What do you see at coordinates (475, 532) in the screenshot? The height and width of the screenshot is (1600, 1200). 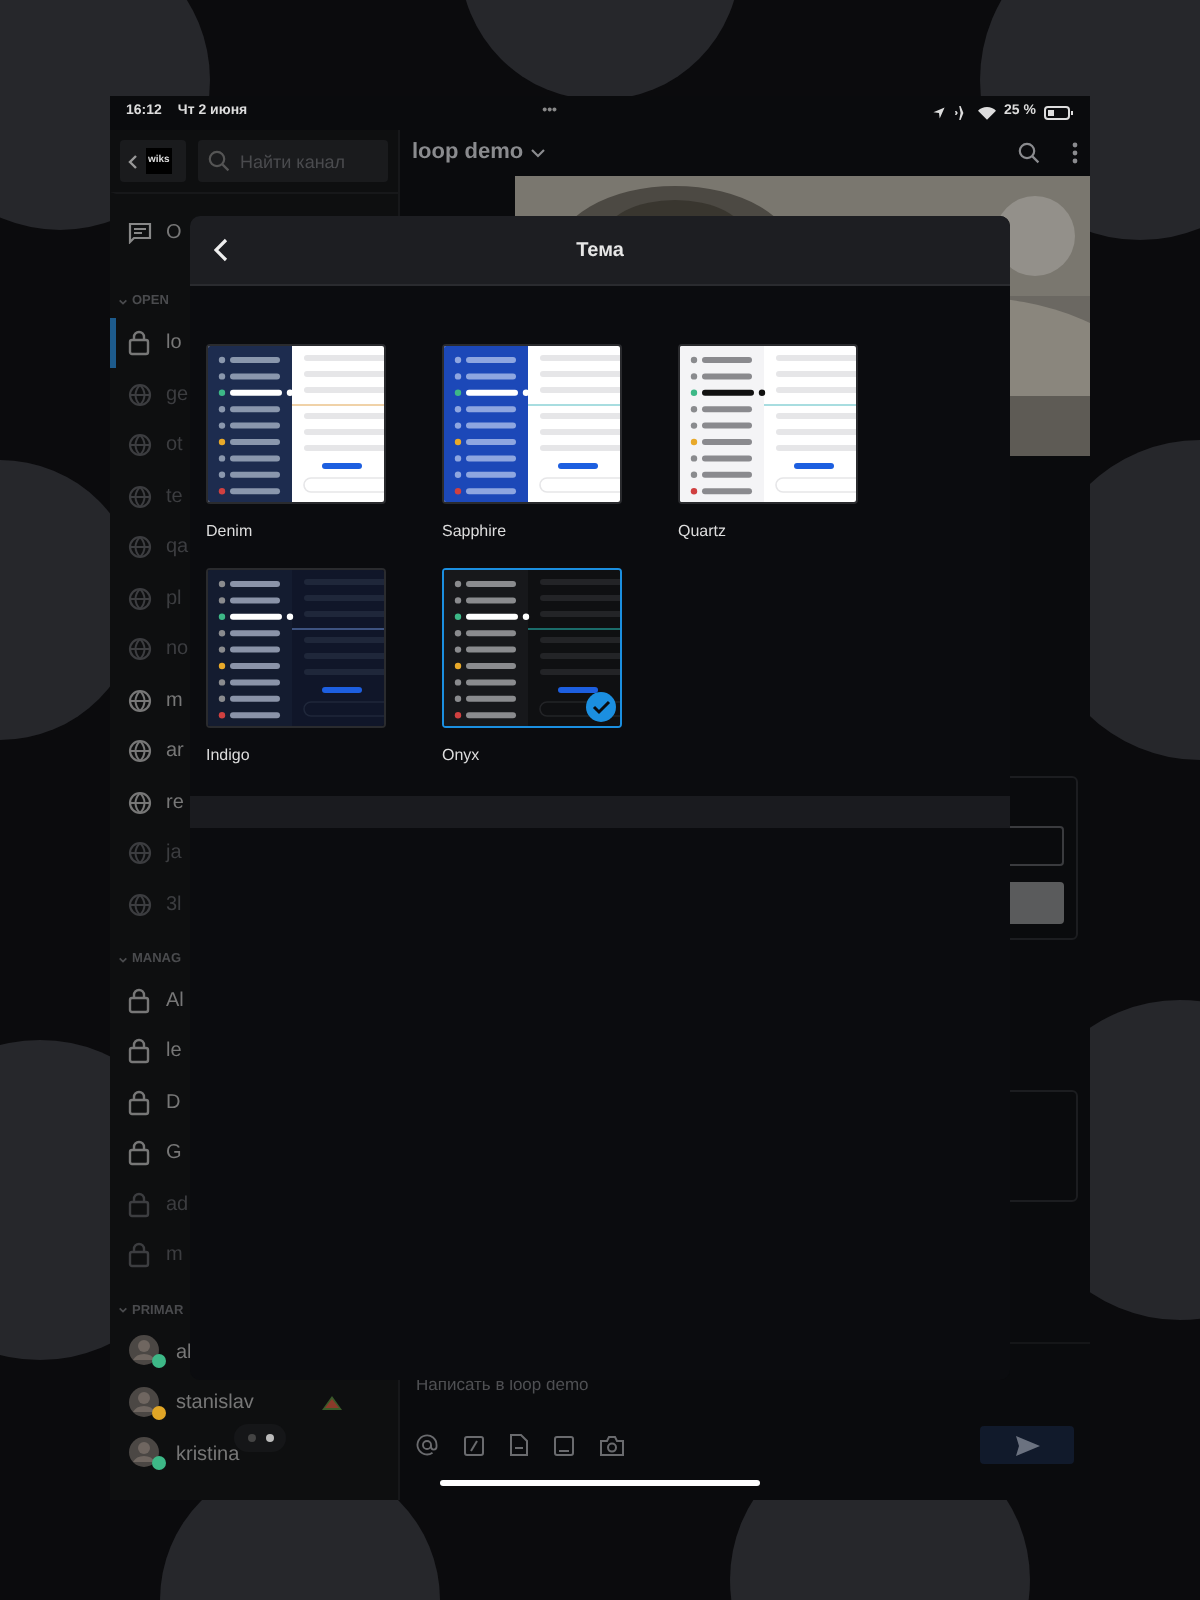 I see `theme-name: Sapphire` at bounding box center [475, 532].